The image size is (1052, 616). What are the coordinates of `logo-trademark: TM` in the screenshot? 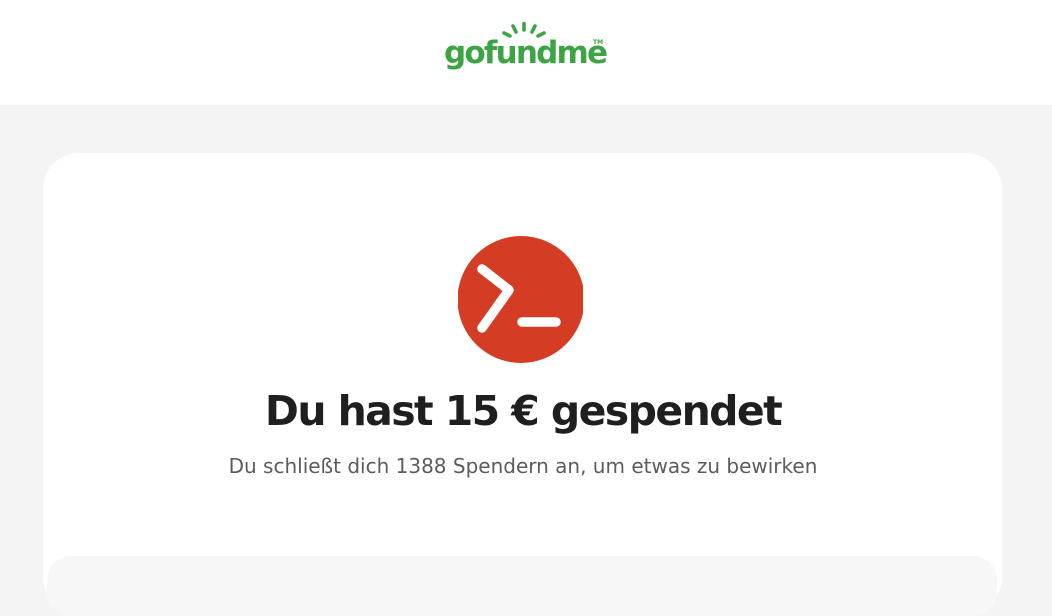 It's located at (598, 42).